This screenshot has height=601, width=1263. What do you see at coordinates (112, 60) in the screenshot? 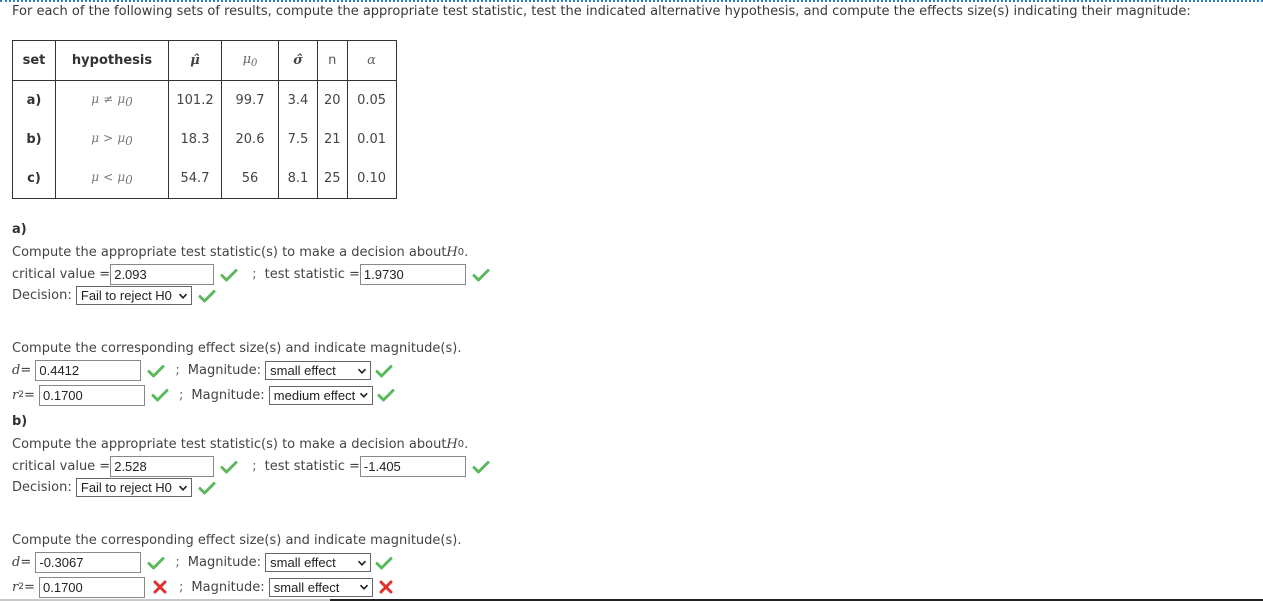
I see `header-hypothesis: hypothesis` at bounding box center [112, 60].